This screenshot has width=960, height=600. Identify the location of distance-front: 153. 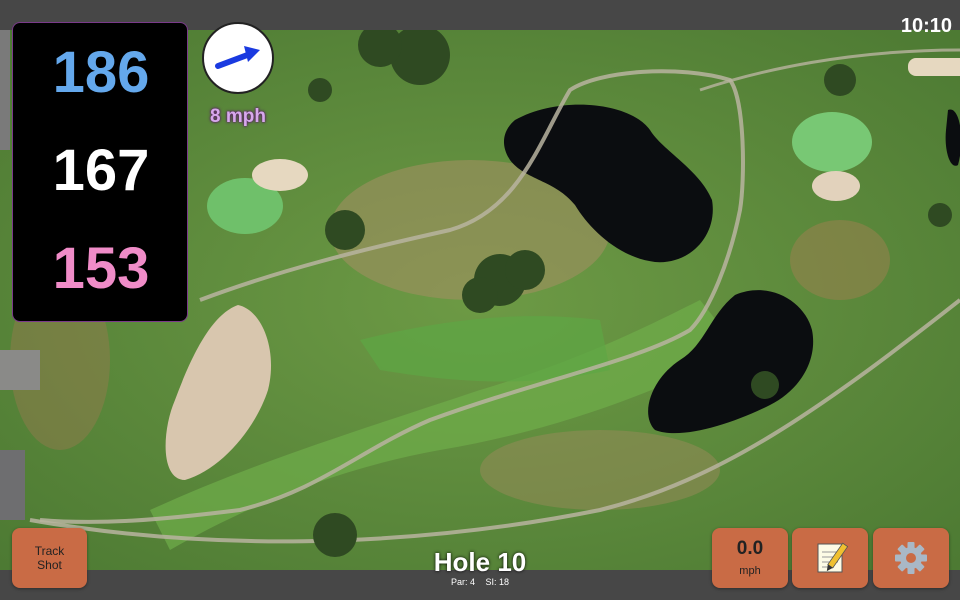
(101, 268).